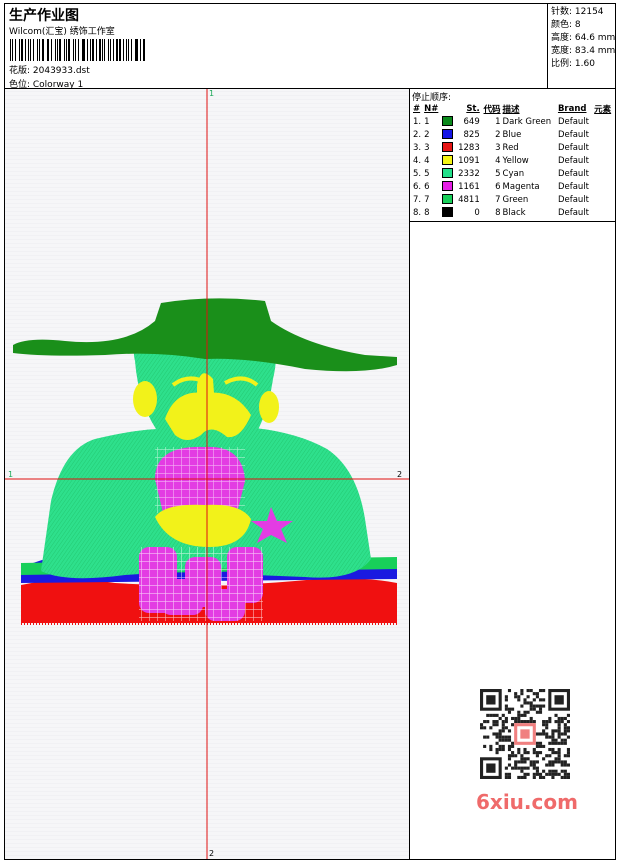 The image size is (620, 861). Describe the element at coordinates (469, 173) in the screenshot. I see `row-stitches: 2332` at that location.